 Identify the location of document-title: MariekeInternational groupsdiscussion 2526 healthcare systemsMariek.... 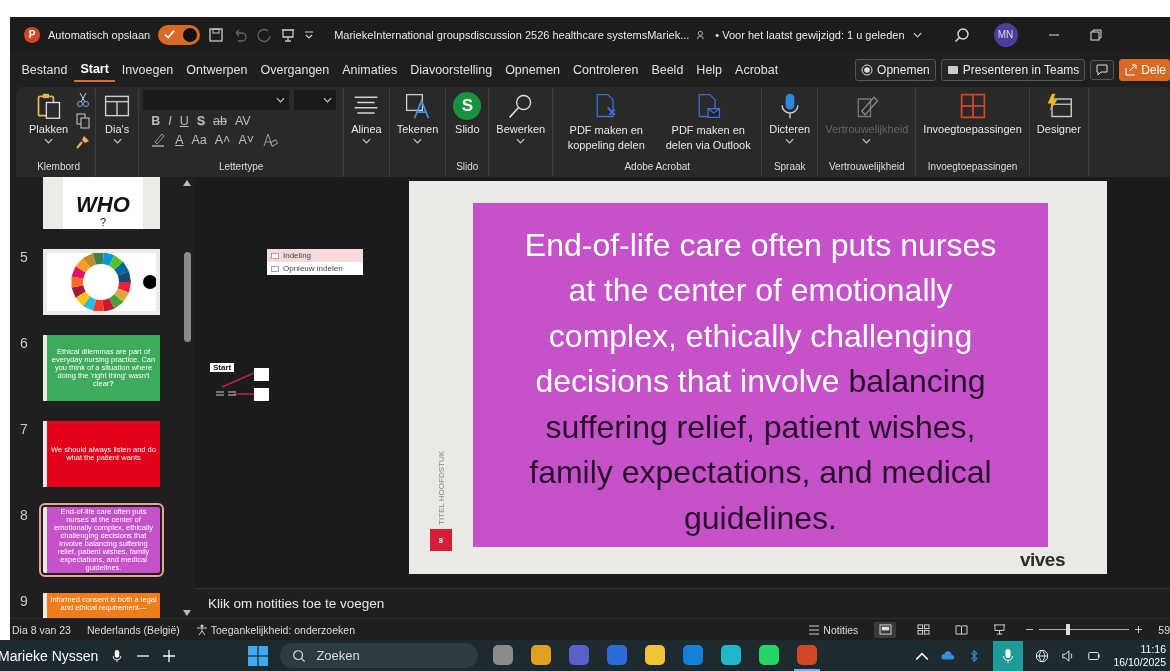
(512, 34).